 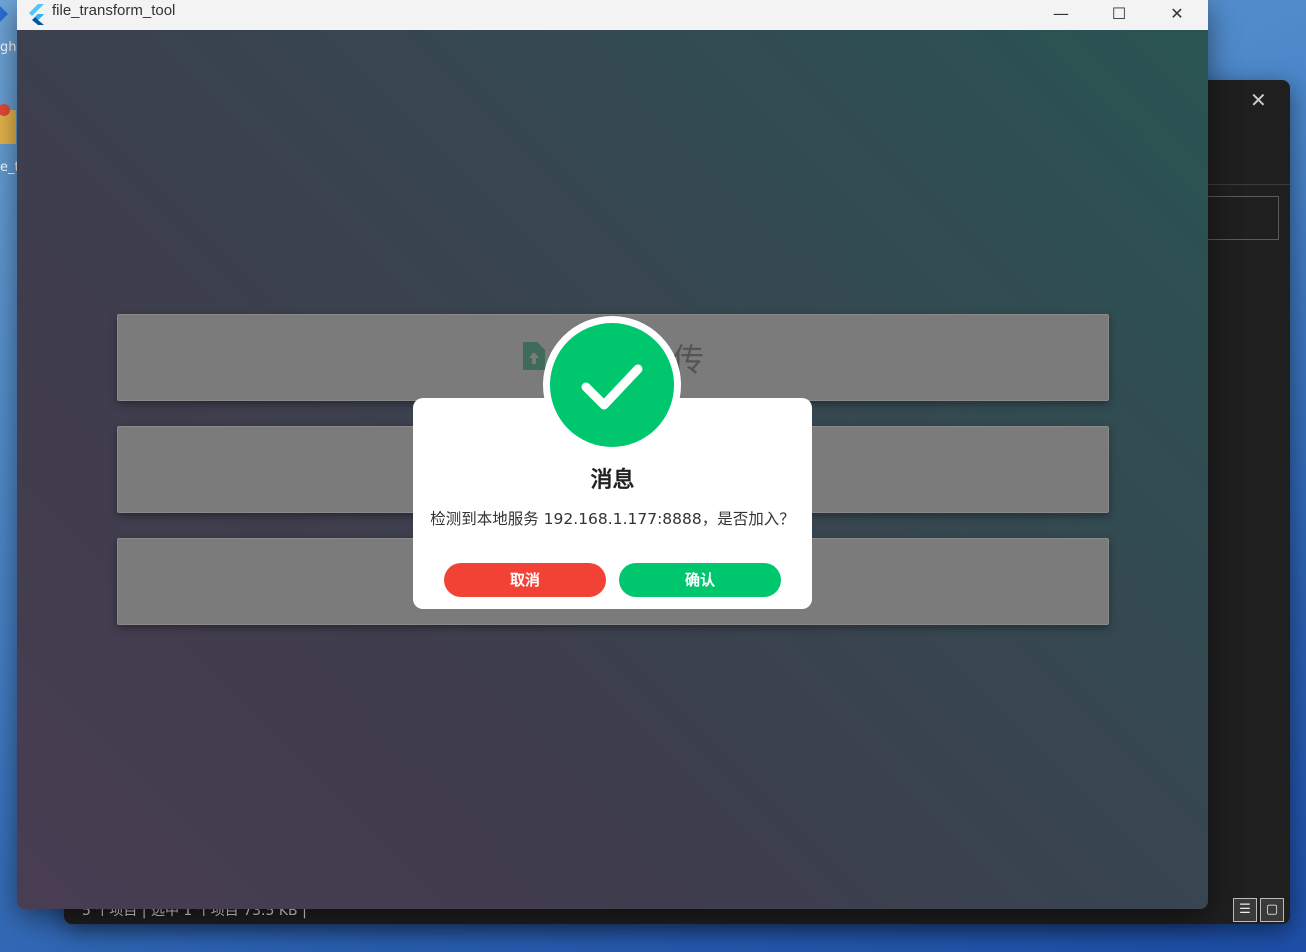 I want to click on tiles-view-icon: ▢, so click(x=1272, y=910).